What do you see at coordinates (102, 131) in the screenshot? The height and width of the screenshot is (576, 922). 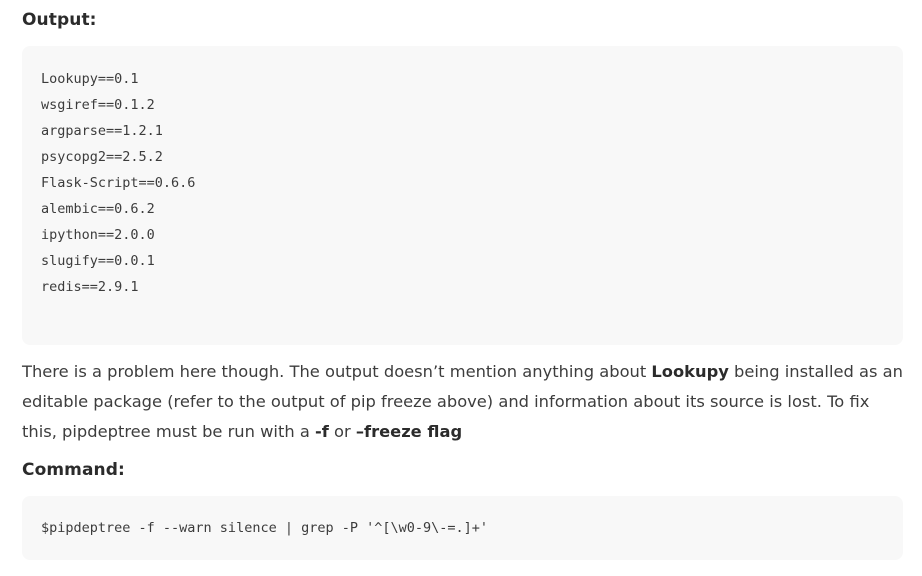 I see `code-line: argparse==1.2.1` at bounding box center [102, 131].